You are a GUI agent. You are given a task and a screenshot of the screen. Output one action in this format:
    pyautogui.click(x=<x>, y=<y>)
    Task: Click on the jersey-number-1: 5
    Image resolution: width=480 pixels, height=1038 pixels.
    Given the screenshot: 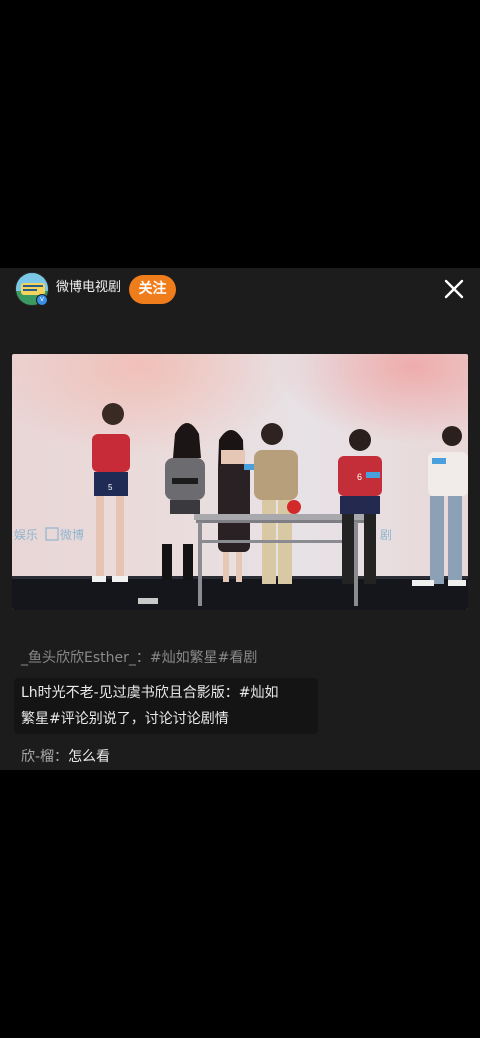 What is the action you would take?
    pyautogui.click(x=110, y=487)
    